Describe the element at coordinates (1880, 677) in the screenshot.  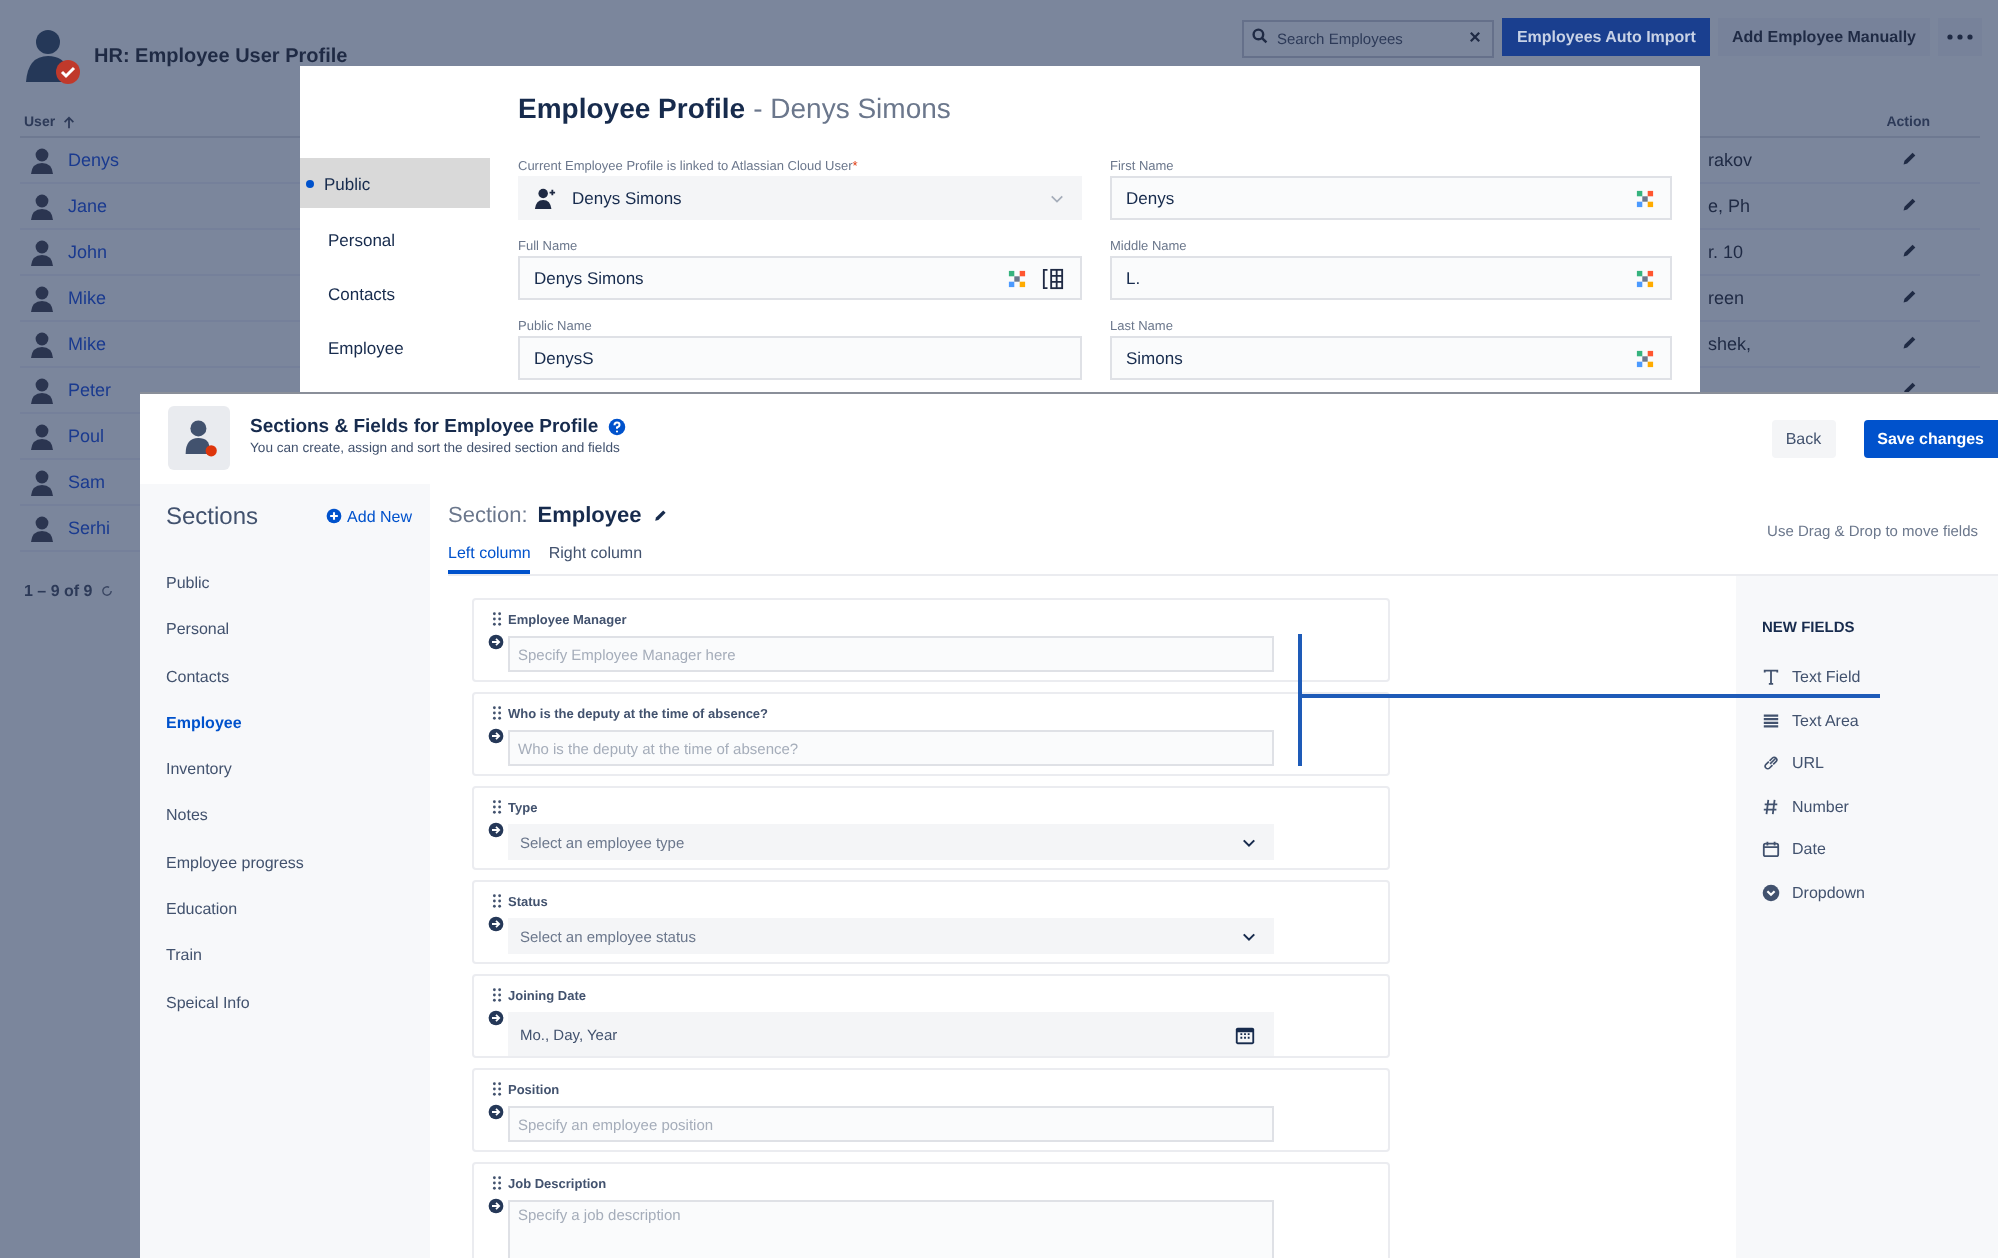
I see `new-field-item: Text Field` at that location.